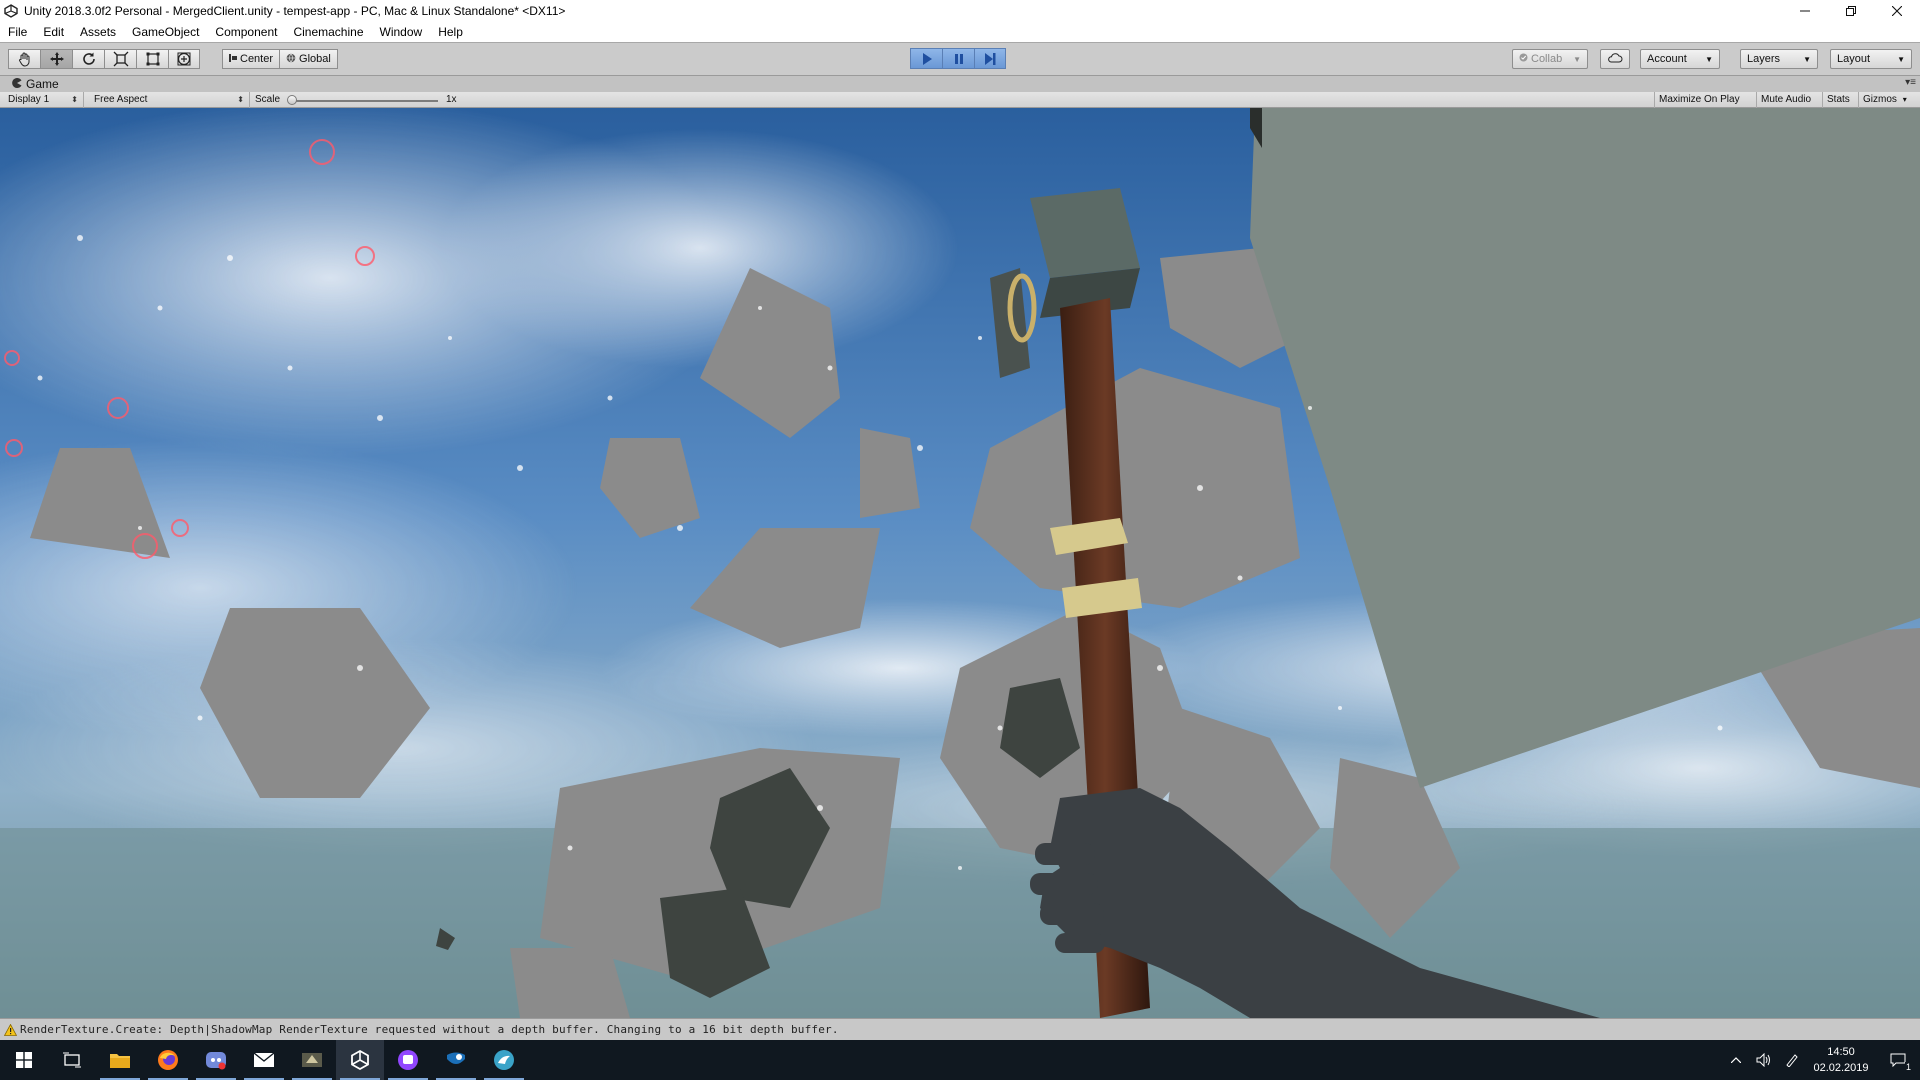 This screenshot has width=1920, height=1080. What do you see at coordinates (1805, 11) in the screenshot?
I see `minimize-icon` at bounding box center [1805, 11].